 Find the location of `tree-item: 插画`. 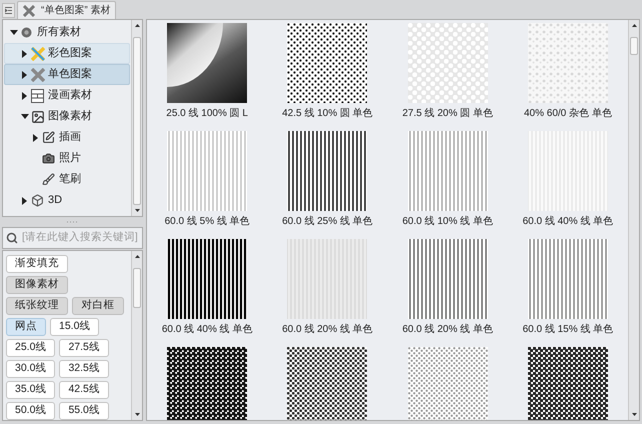

tree-item: 插画 is located at coordinates (67, 137).